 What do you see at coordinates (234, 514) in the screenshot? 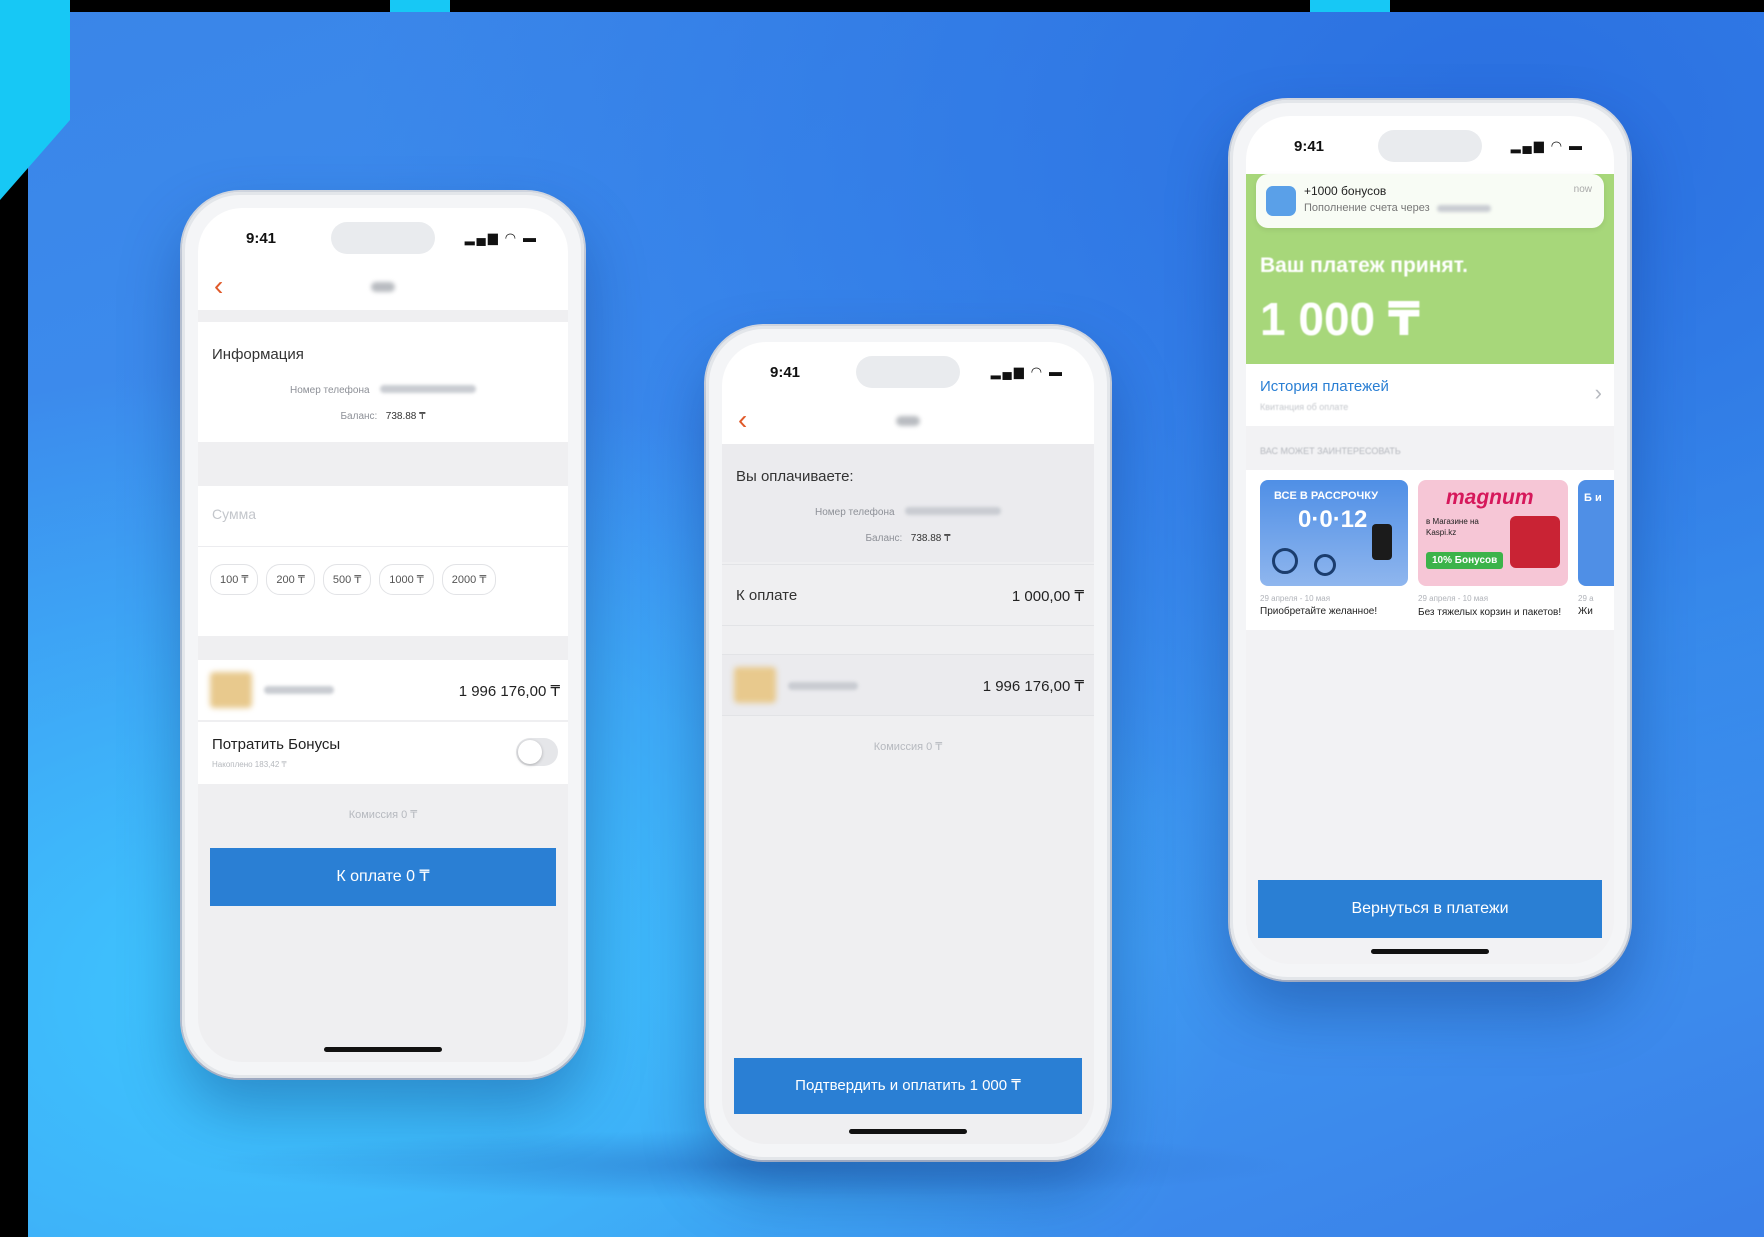
I see `amount-input: Сумма` at bounding box center [234, 514].